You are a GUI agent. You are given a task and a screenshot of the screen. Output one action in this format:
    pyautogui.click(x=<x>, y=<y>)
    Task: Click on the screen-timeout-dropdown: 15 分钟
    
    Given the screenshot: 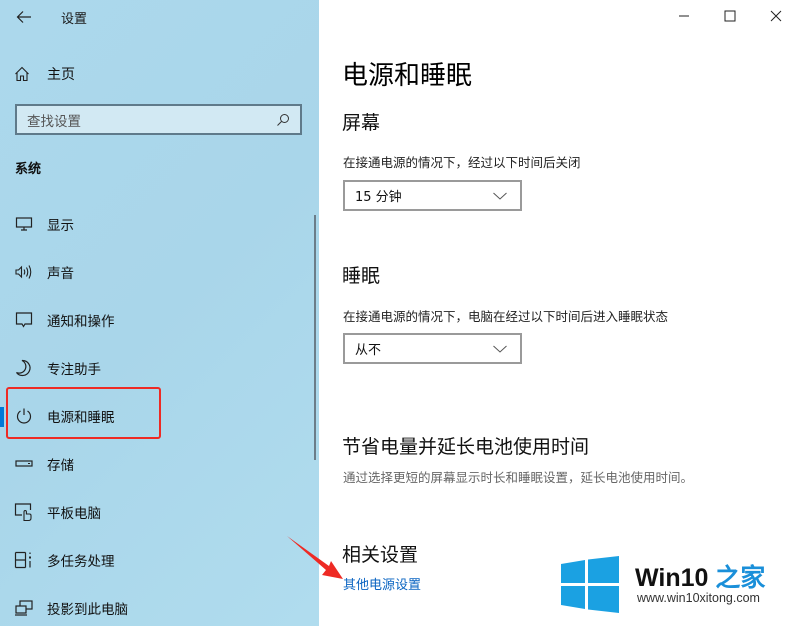 What is the action you would take?
    pyautogui.click(x=432, y=195)
    